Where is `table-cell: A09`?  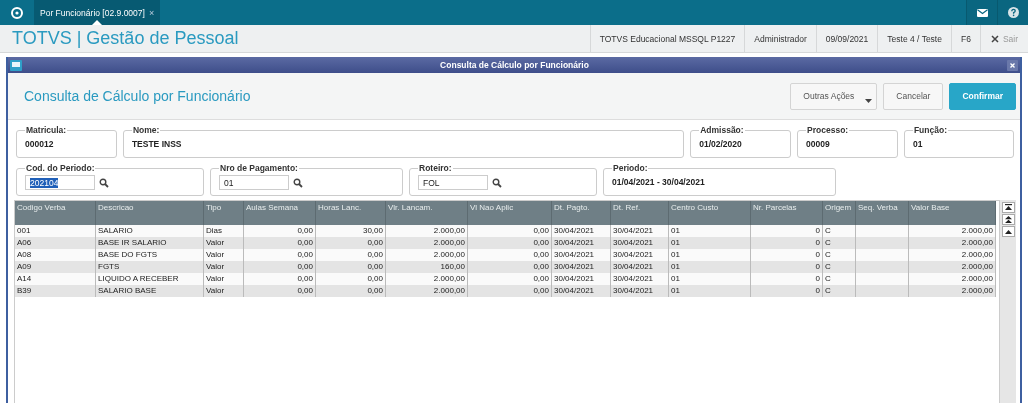 table-cell: A09 is located at coordinates (55, 267).